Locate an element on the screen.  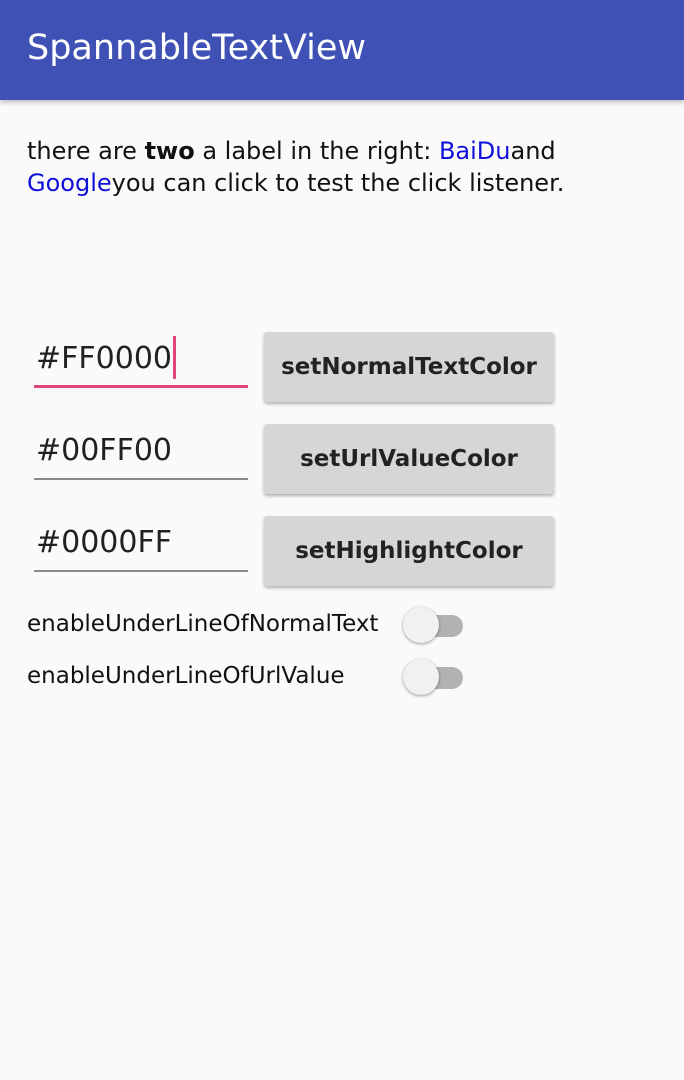
normal-color-input: #FF0000 is located at coordinates (141, 362).